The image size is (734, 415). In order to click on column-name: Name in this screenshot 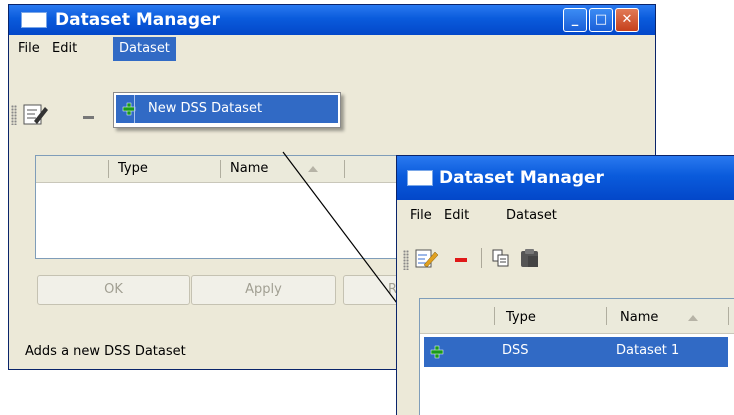, I will do `click(639, 318)`.